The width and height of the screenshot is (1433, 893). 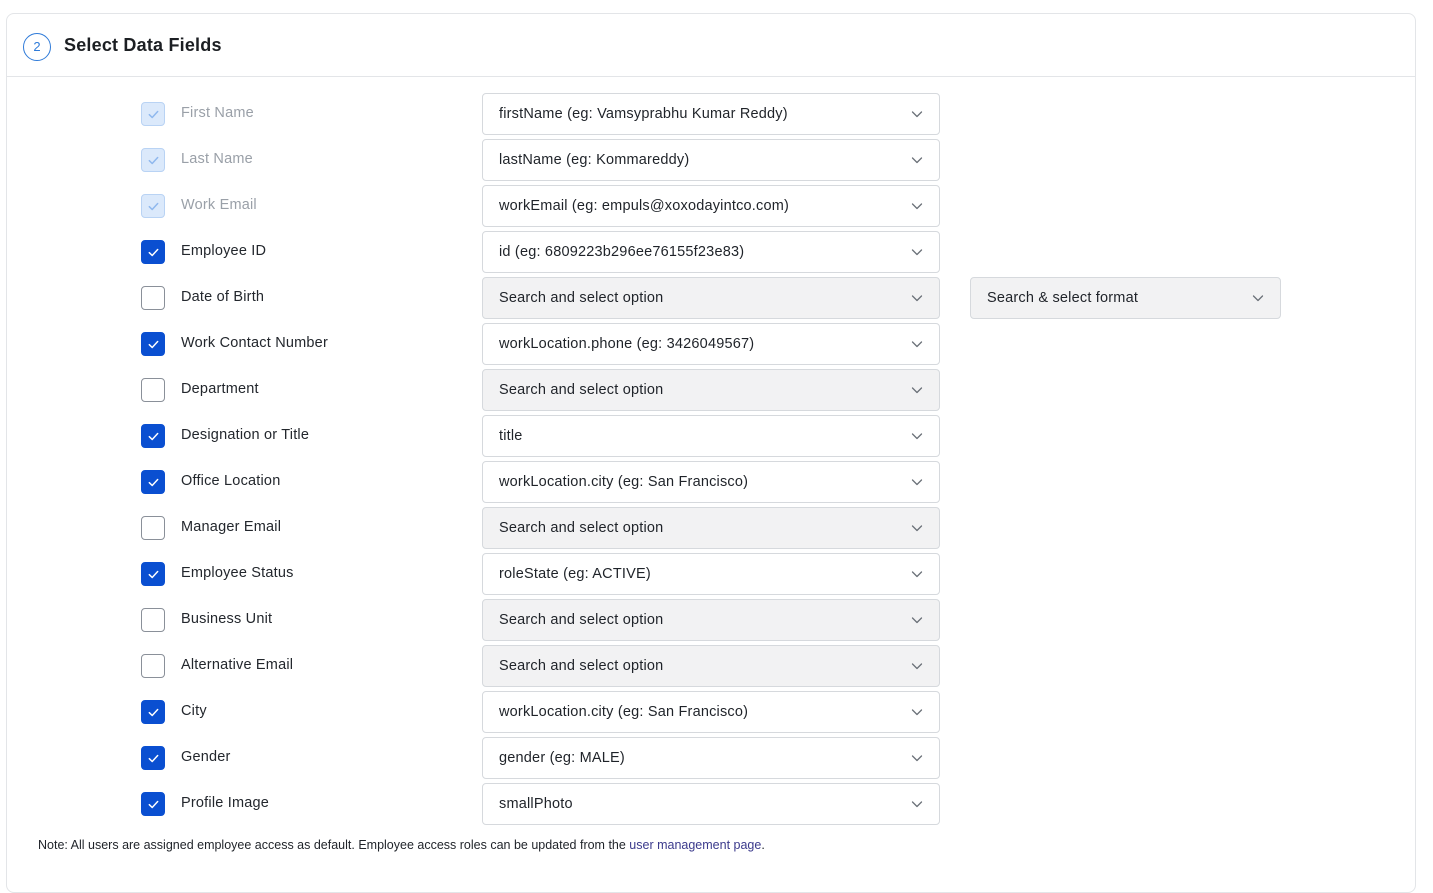 I want to click on checkbox-designation-or-title, so click(x=153, y=436).